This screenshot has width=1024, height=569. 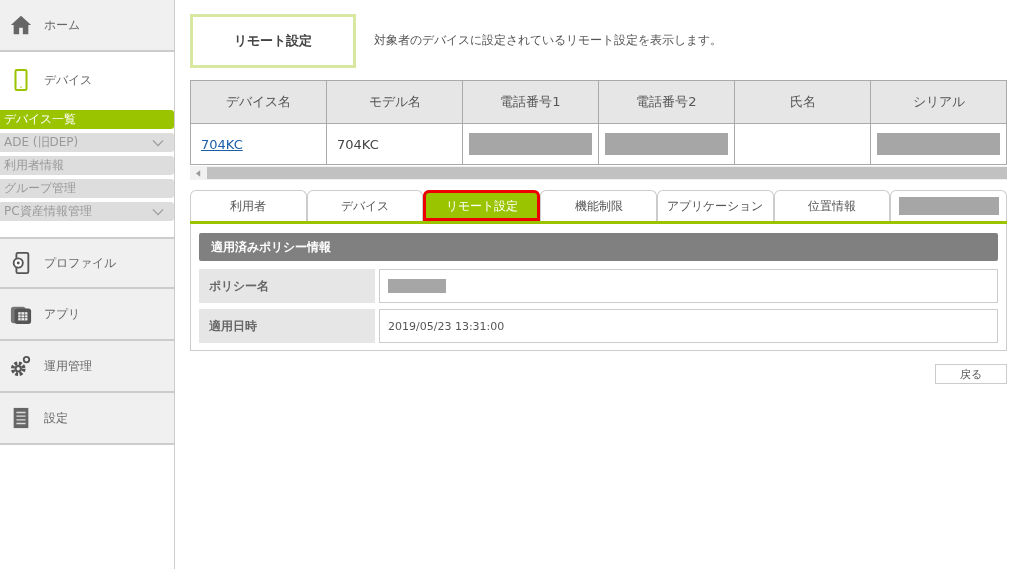 I want to click on tab: アプリケーション, so click(x=715, y=205).